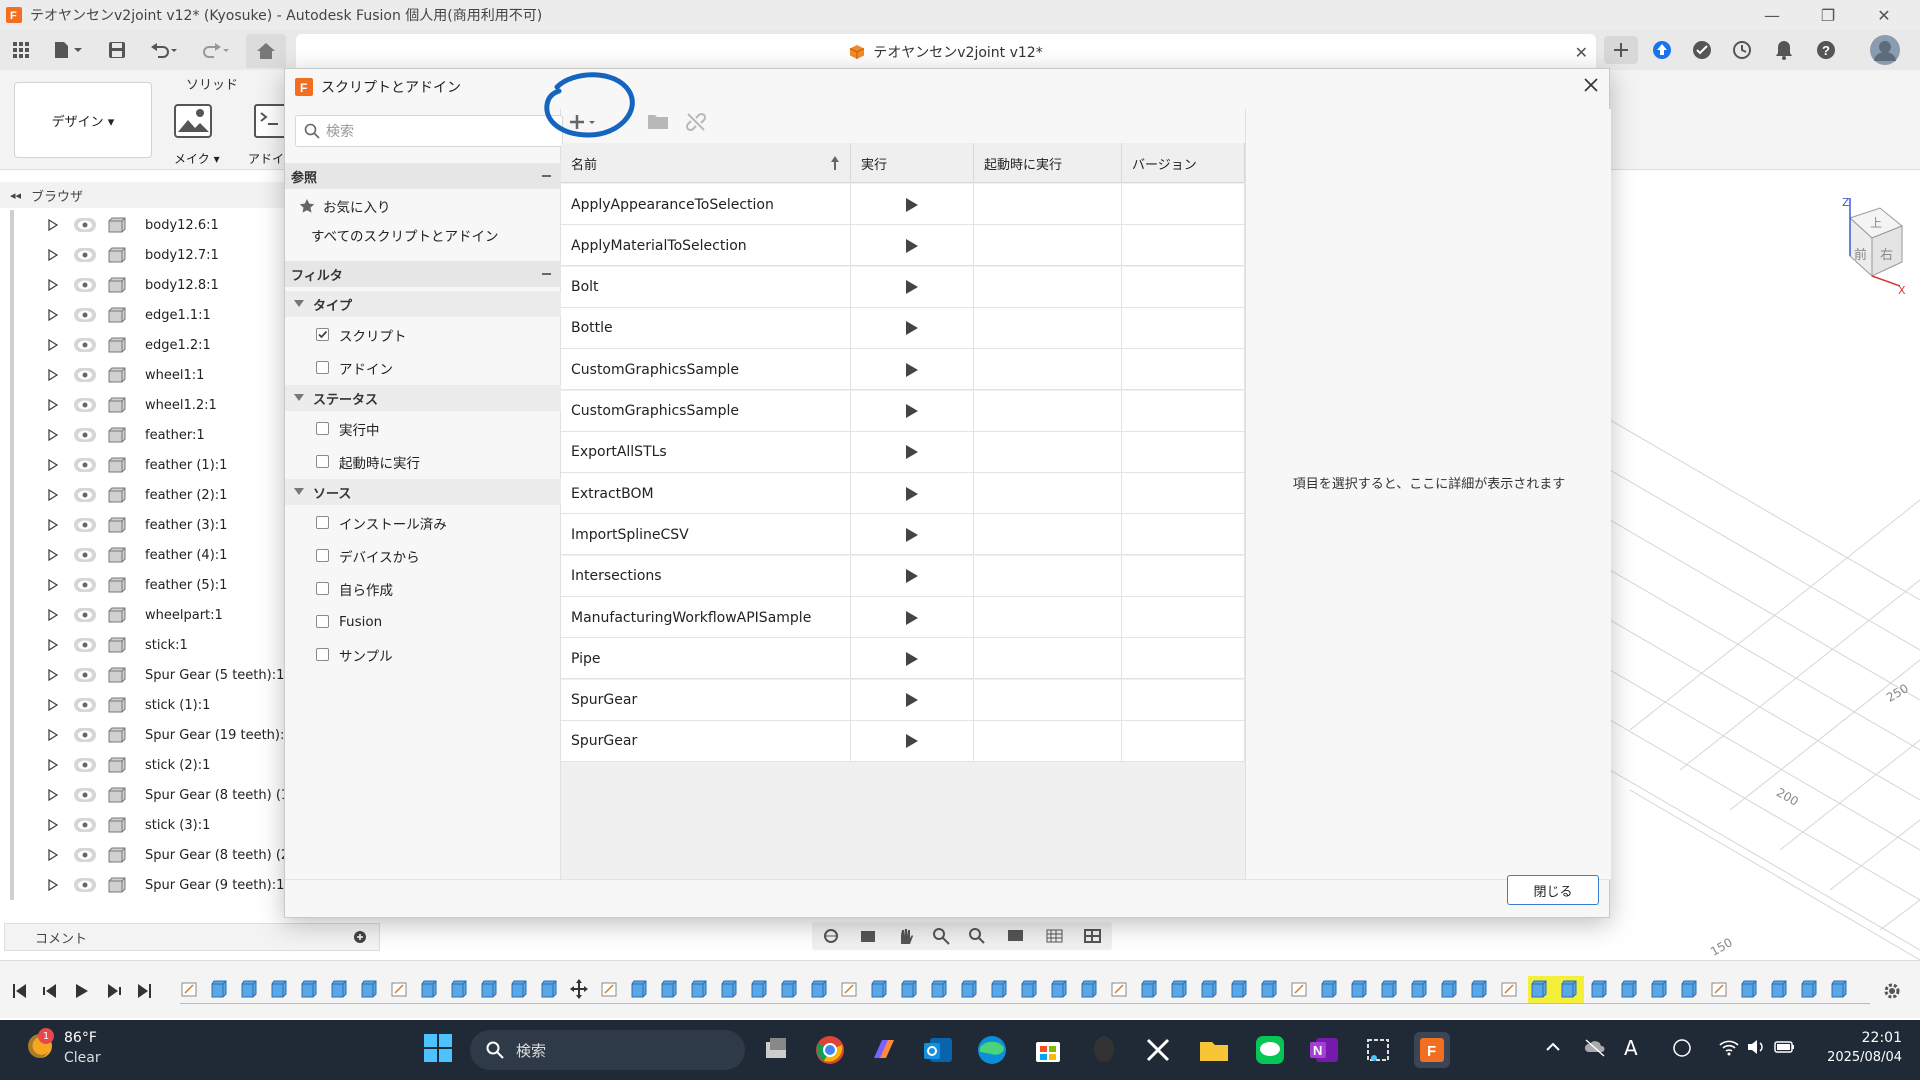 This screenshot has height=1080, width=1920. Describe the element at coordinates (193, 121) in the screenshot. I see `mesh-image-icon` at that location.